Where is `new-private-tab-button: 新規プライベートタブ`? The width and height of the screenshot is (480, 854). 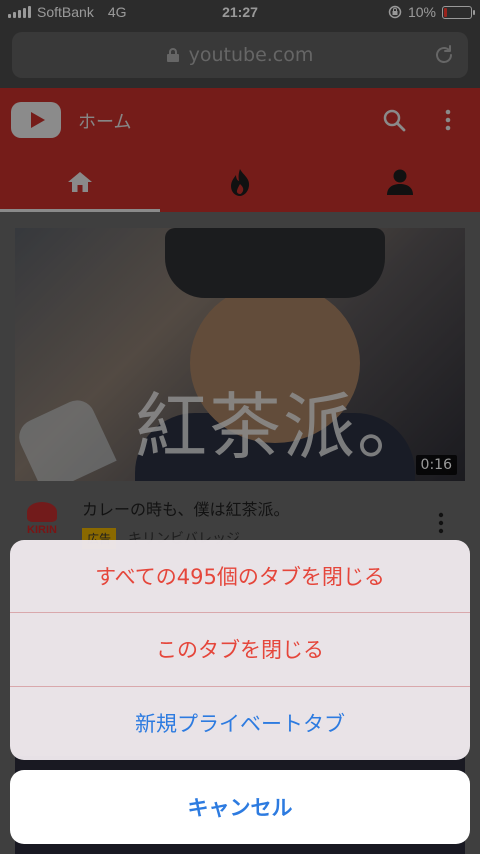
new-private-tab-button: 新規プライベートタブ is located at coordinates (240, 723).